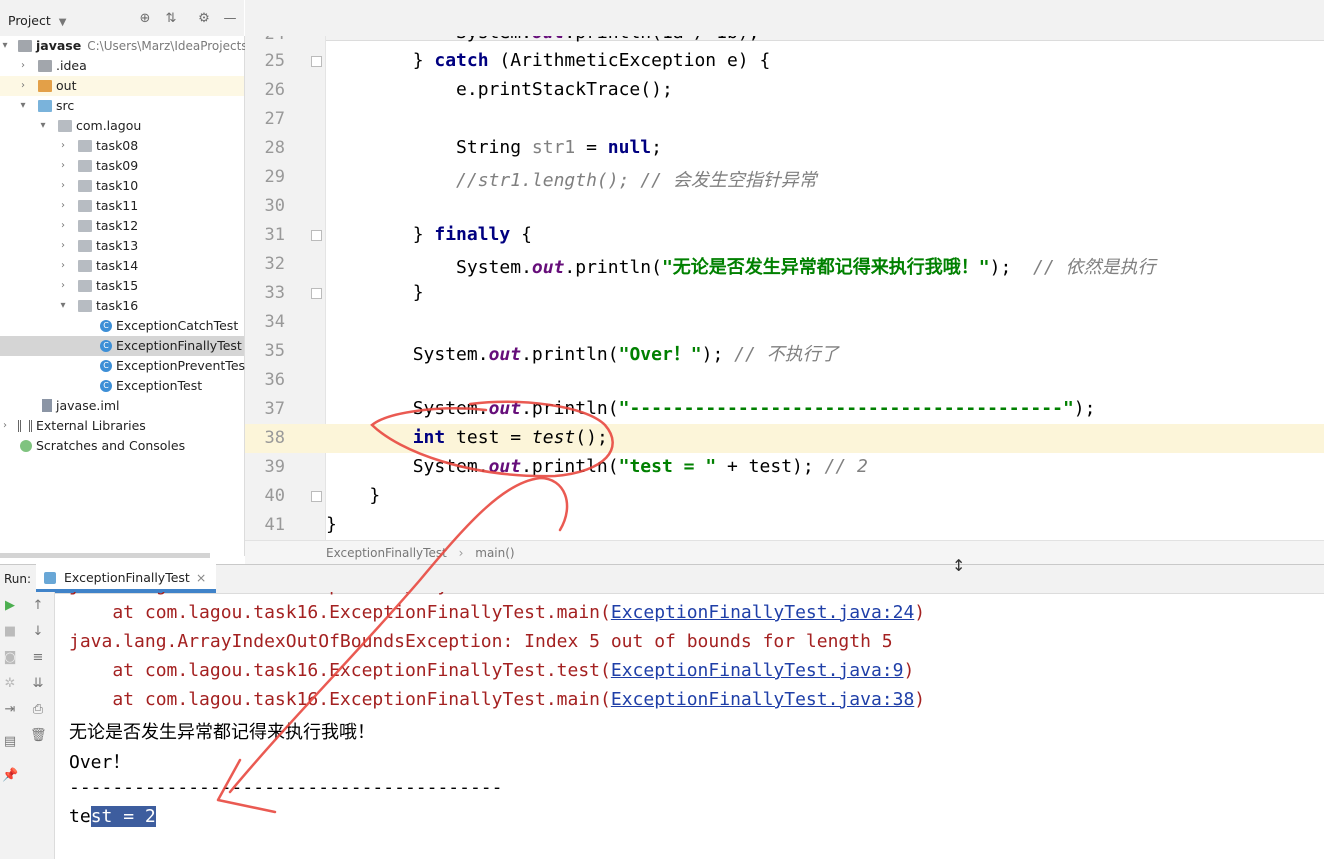 The image size is (1324, 859). I want to click on line-number: 29, so click(274, 177).